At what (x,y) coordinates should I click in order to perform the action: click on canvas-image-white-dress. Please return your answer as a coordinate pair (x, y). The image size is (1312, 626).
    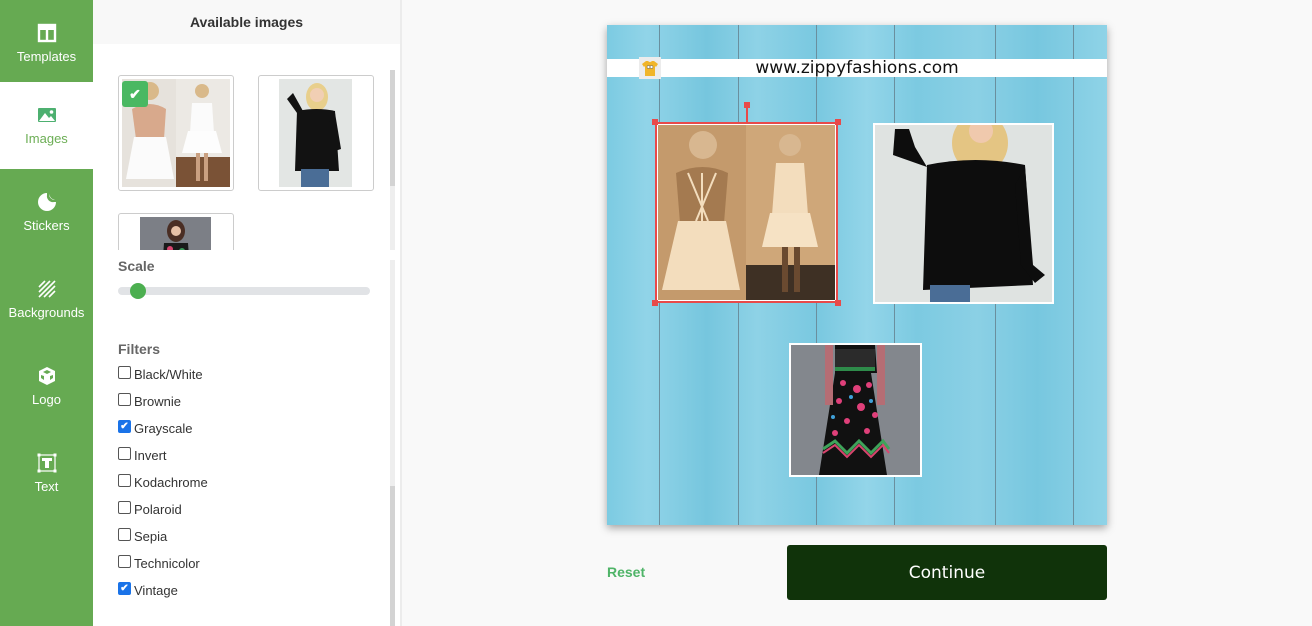
    Looking at the image, I should click on (746, 212).